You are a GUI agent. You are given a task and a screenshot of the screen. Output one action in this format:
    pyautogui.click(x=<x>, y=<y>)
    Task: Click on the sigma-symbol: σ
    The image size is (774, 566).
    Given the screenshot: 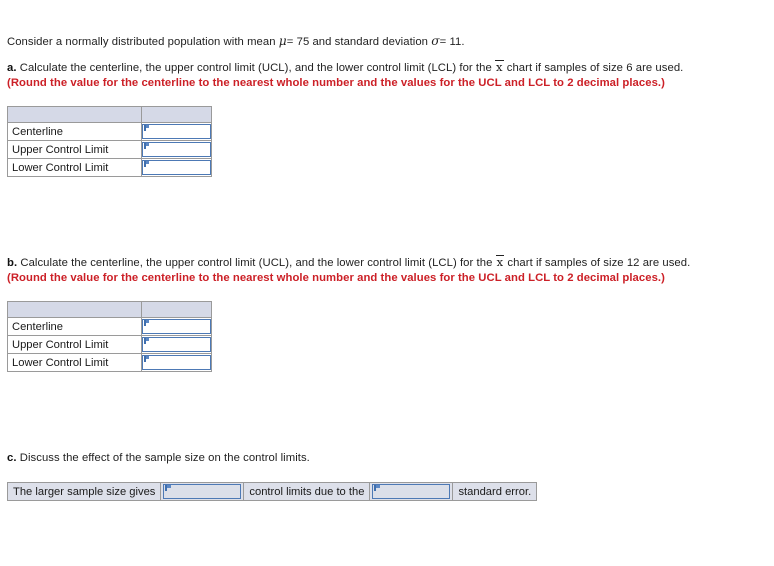 What is the action you would take?
    pyautogui.click(x=435, y=41)
    